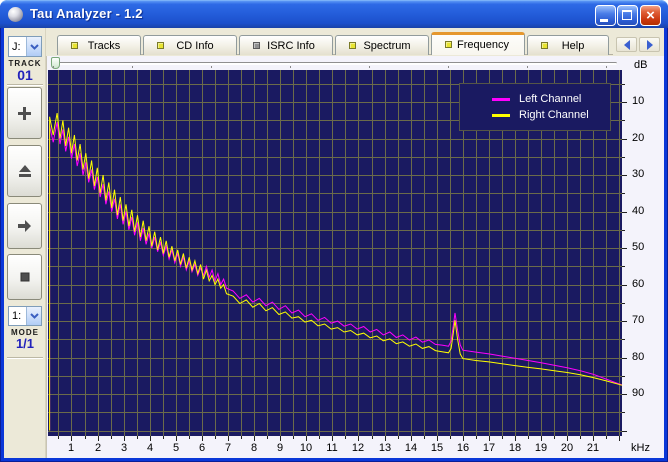 This screenshot has height=462, width=668. Describe the element at coordinates (25, 358) in the screenshot. I see `divider` at that location.